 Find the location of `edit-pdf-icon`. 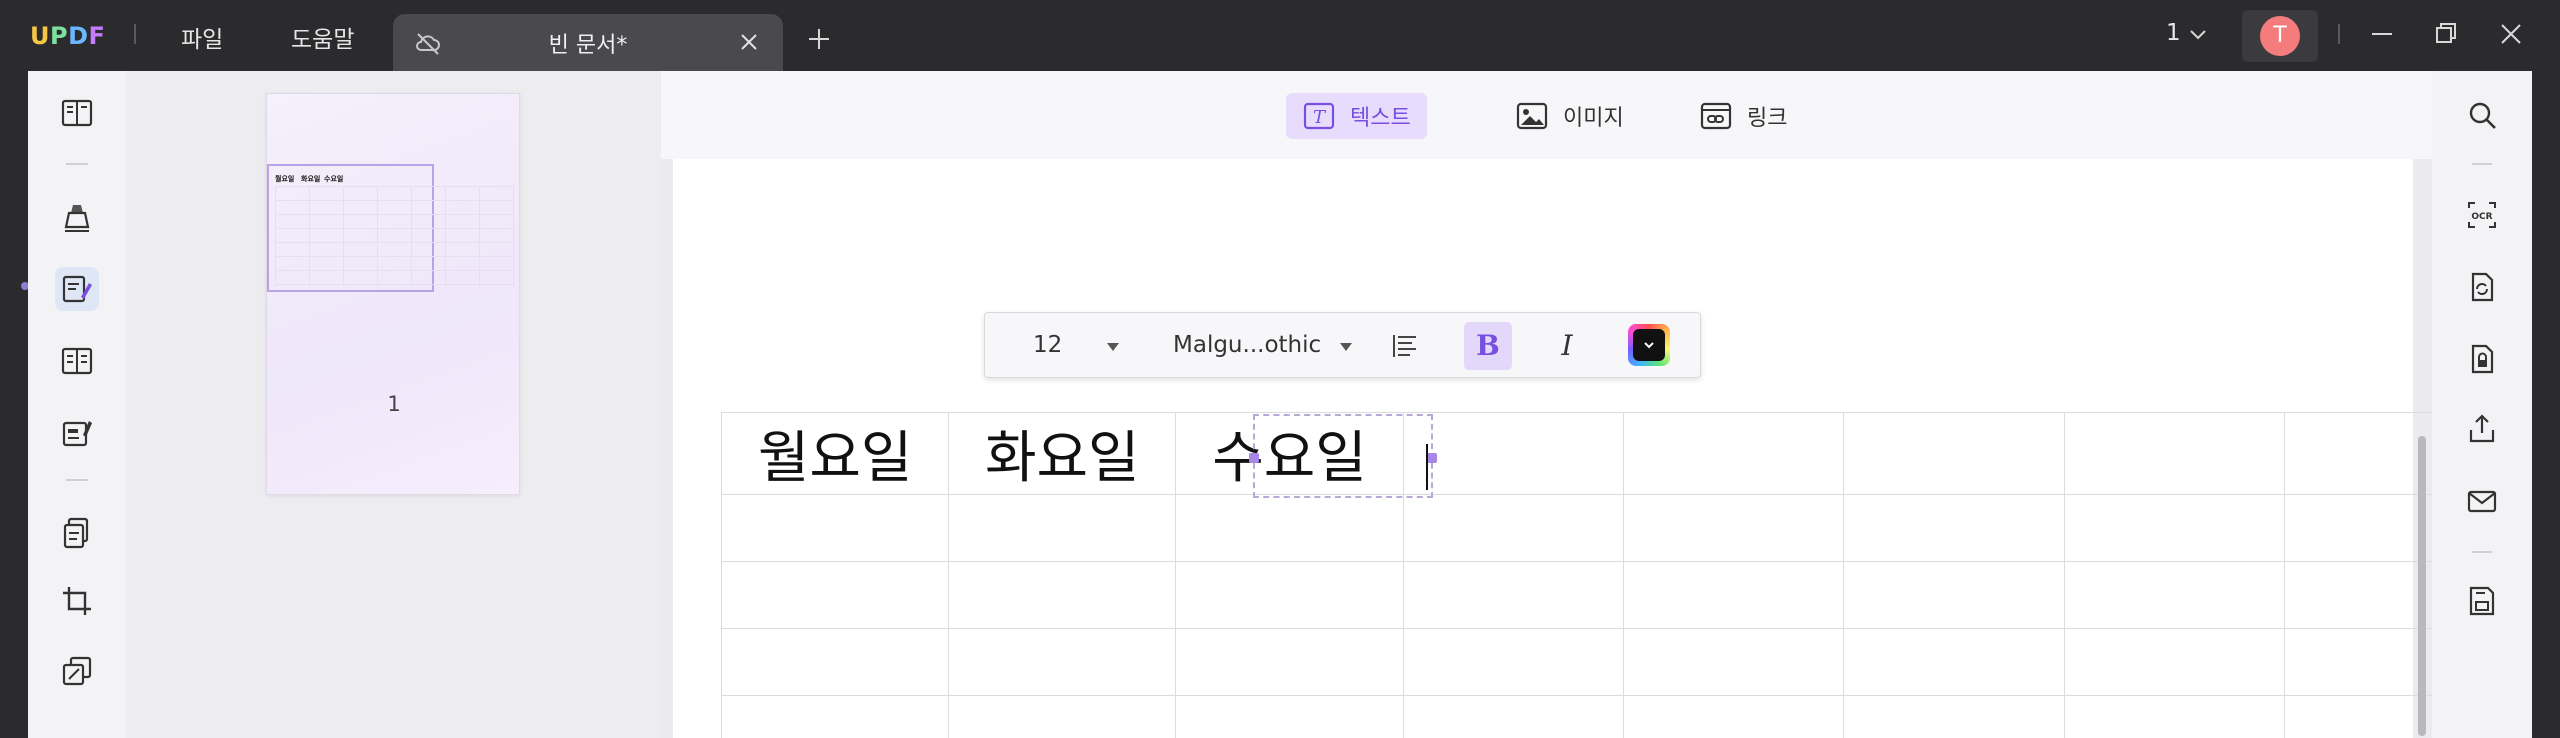

edit-pdf-icon is located at coordinates (77, 289).